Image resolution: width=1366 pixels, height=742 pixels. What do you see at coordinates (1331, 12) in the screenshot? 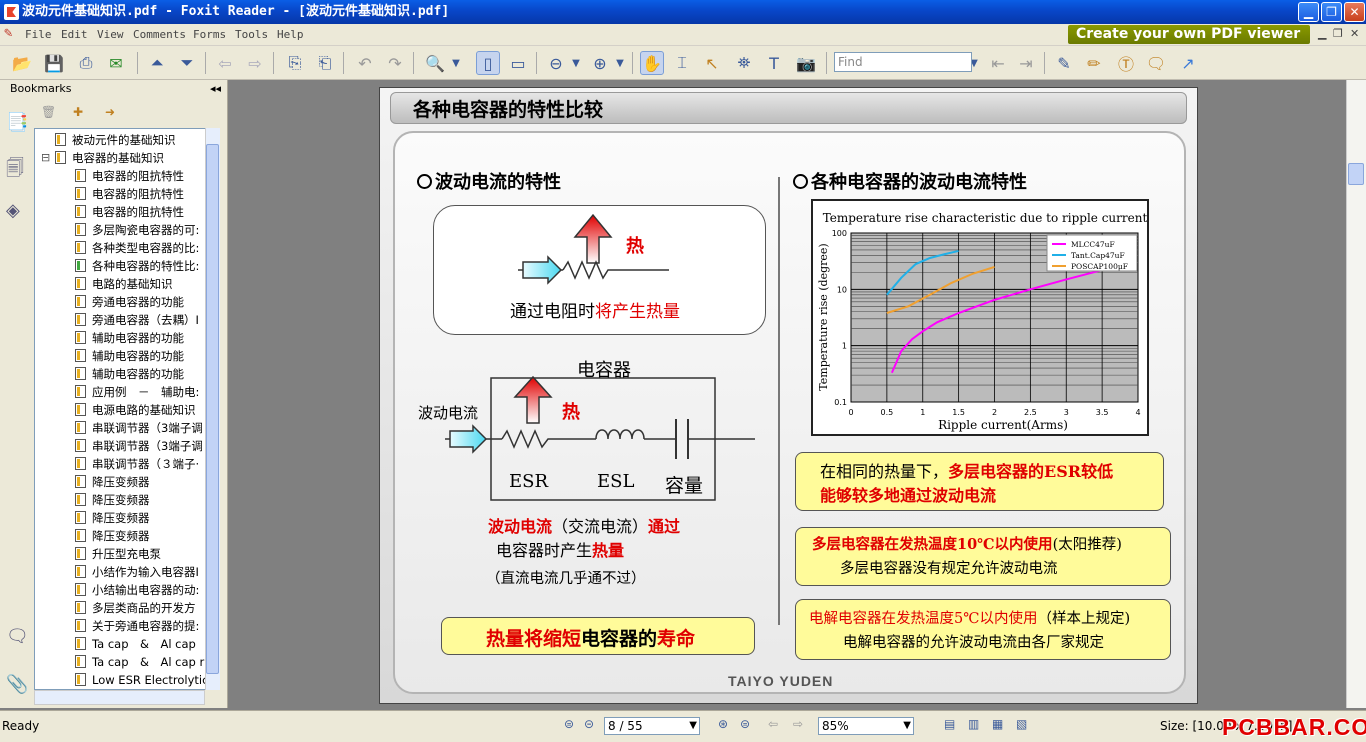
I see `restore-button: ❐` at bounding box center [1331, 12].